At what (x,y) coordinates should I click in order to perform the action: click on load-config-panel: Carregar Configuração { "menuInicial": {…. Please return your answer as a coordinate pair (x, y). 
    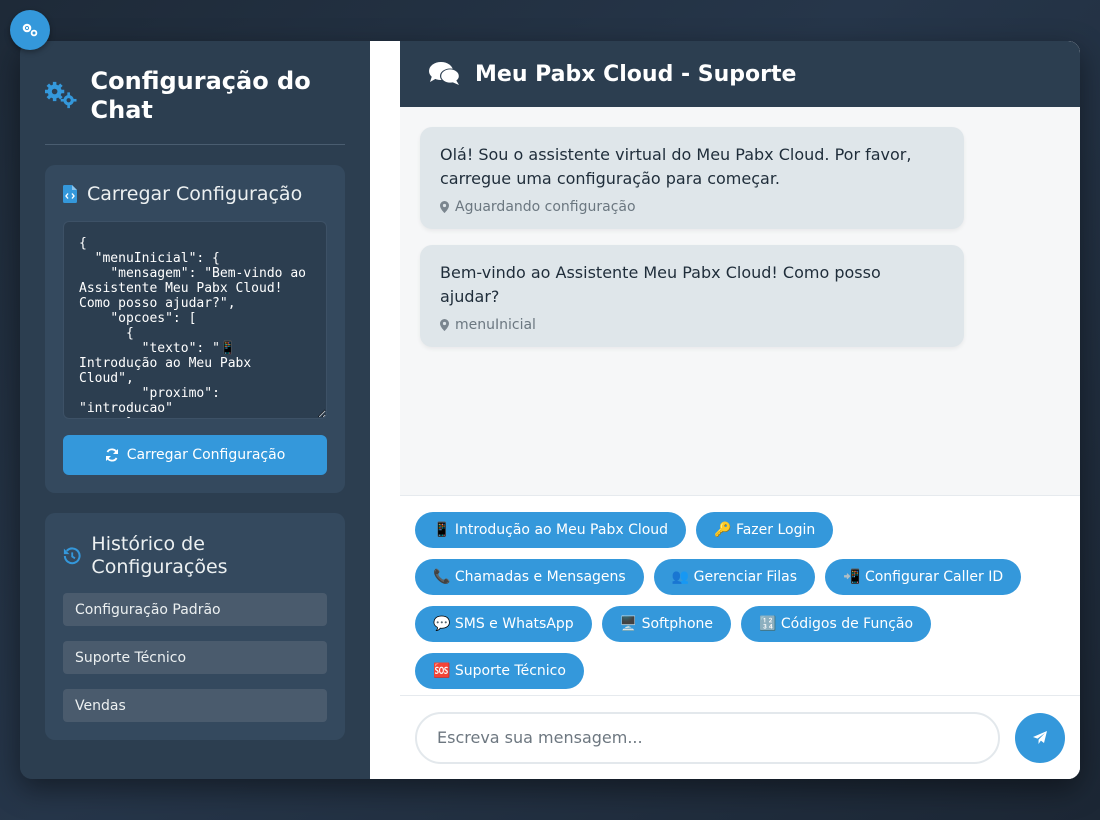
    Looking at the image, I should click on (195, 329).